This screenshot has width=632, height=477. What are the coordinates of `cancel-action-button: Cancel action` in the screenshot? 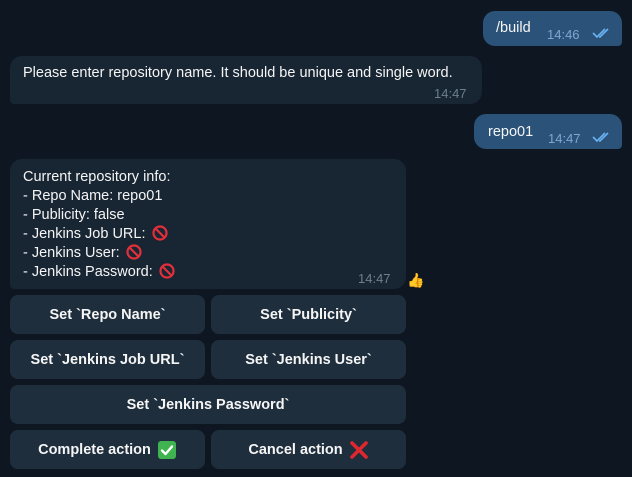 It's located at (308, 449).